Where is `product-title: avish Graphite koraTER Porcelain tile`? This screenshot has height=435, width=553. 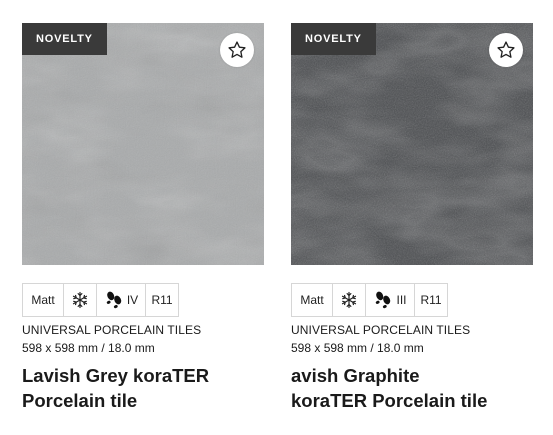
product-title: avish Graphite koraTER Porcelain tile is located at coordinates (412, 388).